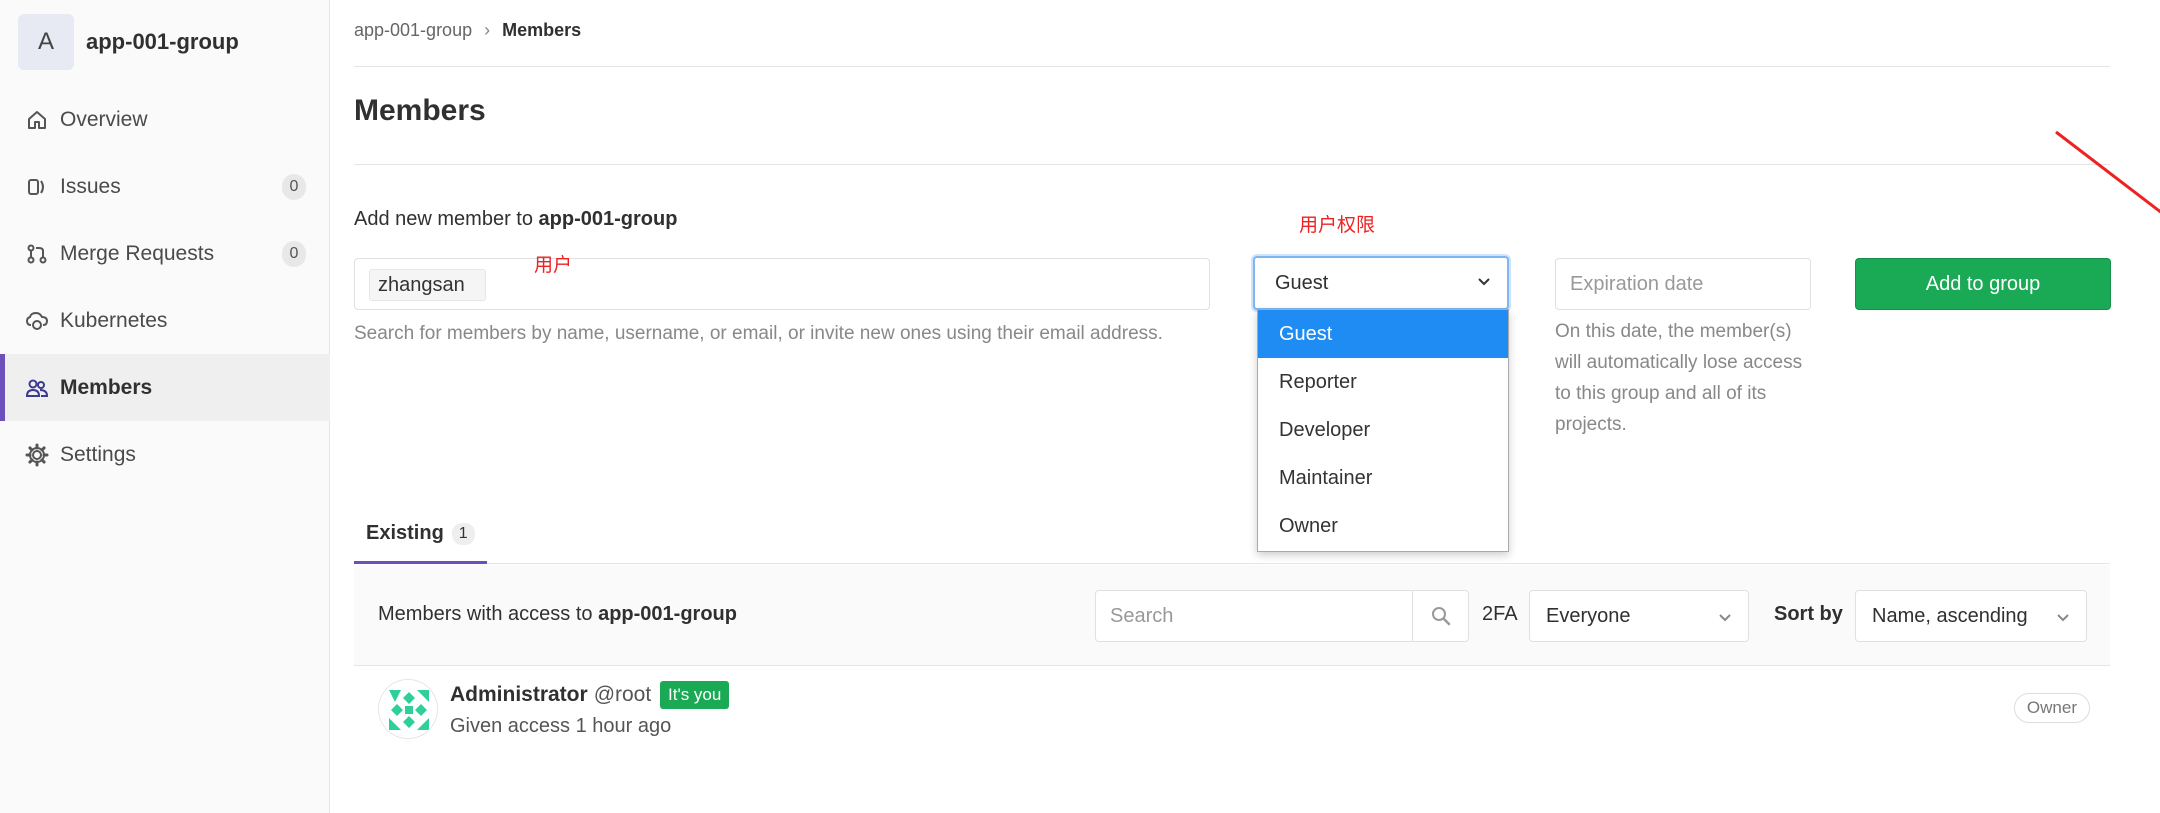  What do you see at coordinates (420, 110) in the screenshot?
I see `page-title: Members` at bounding box center [420, 110].